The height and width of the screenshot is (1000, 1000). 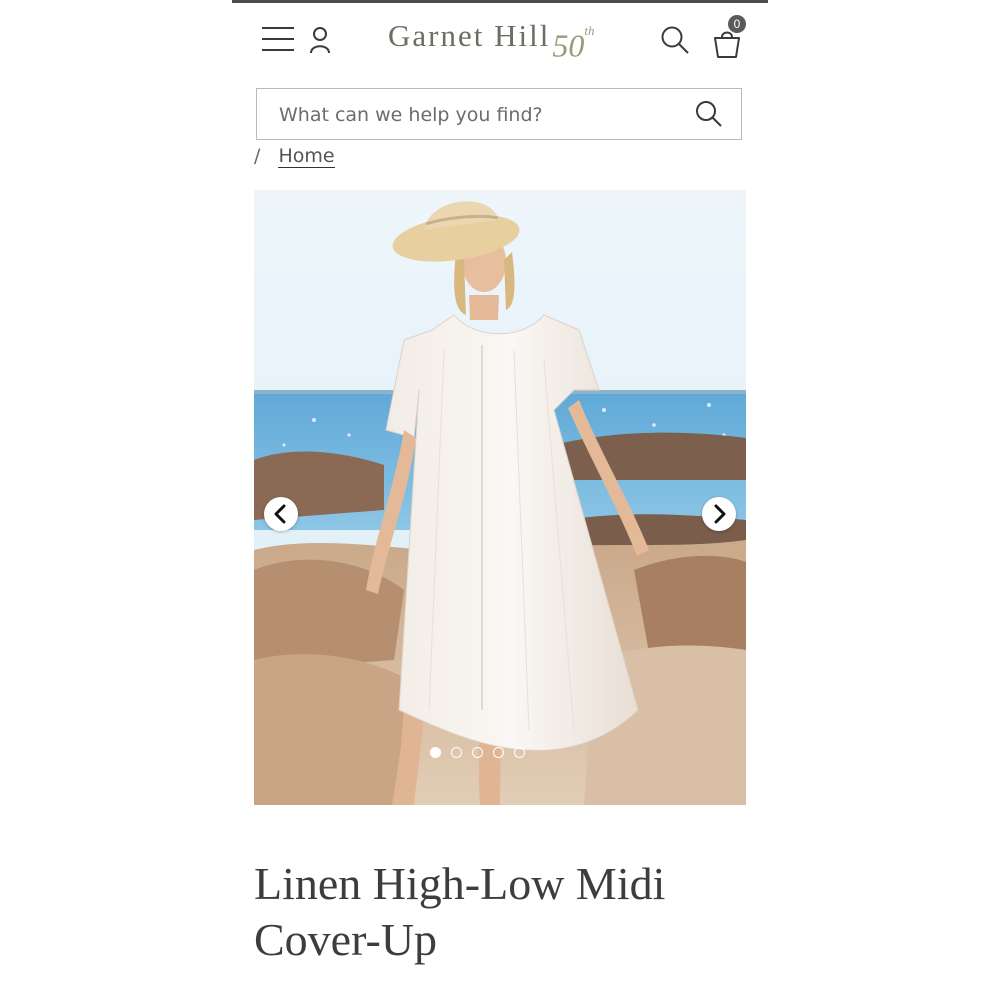 I want to click on search-icon, so click(x=675, y=40).